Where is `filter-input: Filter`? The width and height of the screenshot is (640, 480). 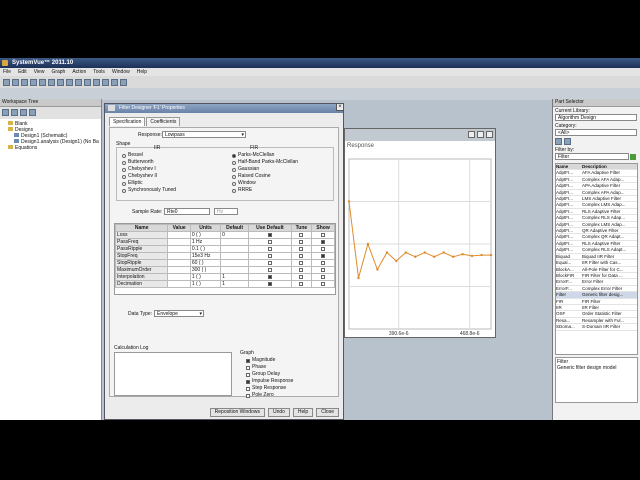 filter-input: Filter is located at coordinates (592, 156).